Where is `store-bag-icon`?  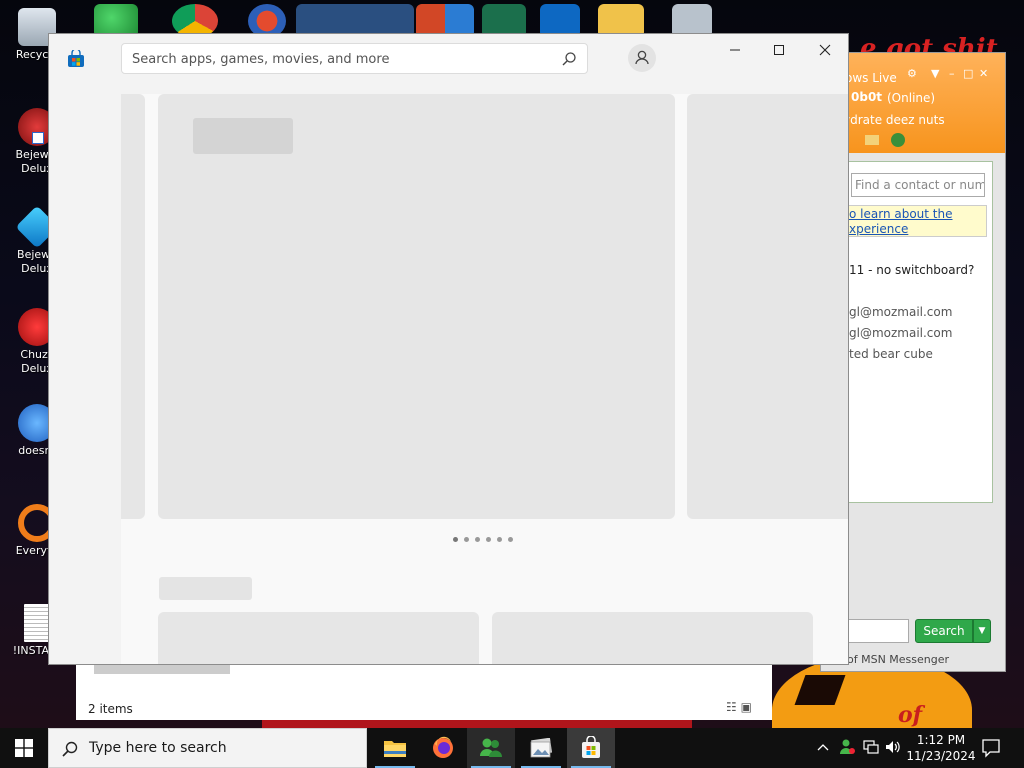
store-bag-icon is located at coordinates (591, 747).